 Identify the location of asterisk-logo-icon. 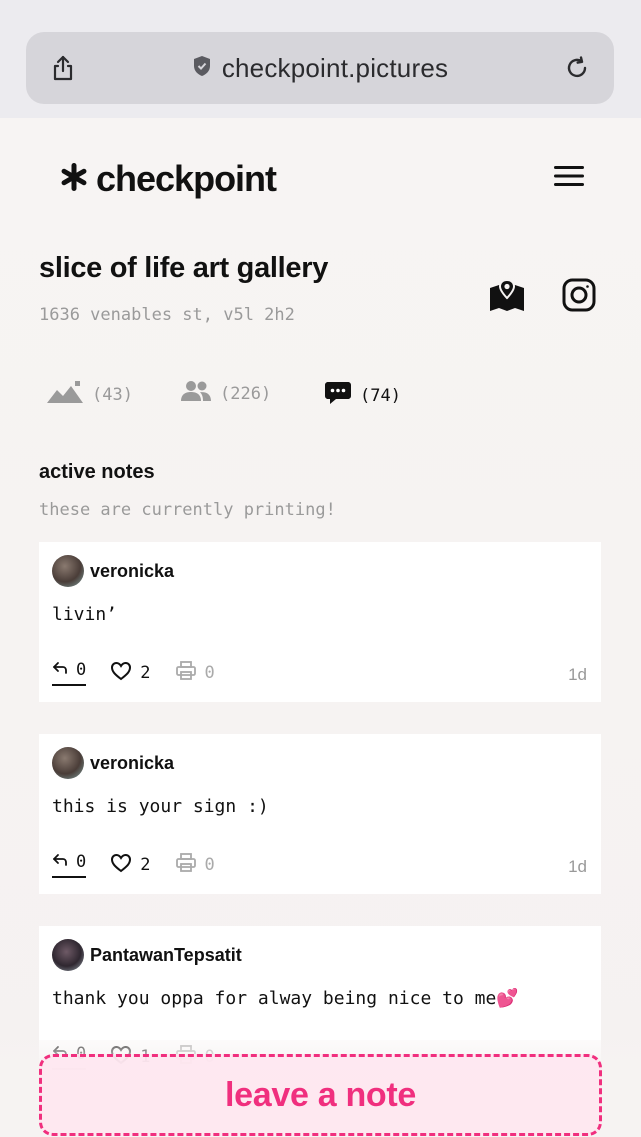
(74, 179).